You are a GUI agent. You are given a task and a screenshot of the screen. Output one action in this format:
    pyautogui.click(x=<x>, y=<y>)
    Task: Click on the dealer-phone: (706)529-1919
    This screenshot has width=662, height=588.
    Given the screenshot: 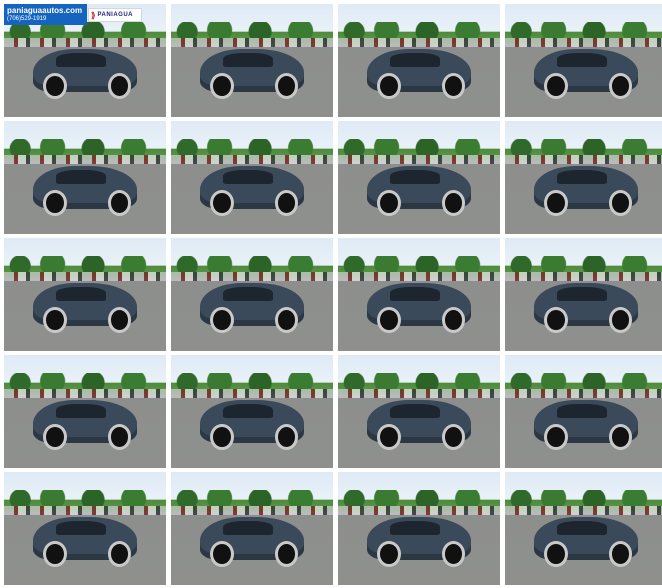 What is the action you would take?
    pyautogui.click(x=27, y=19)
    